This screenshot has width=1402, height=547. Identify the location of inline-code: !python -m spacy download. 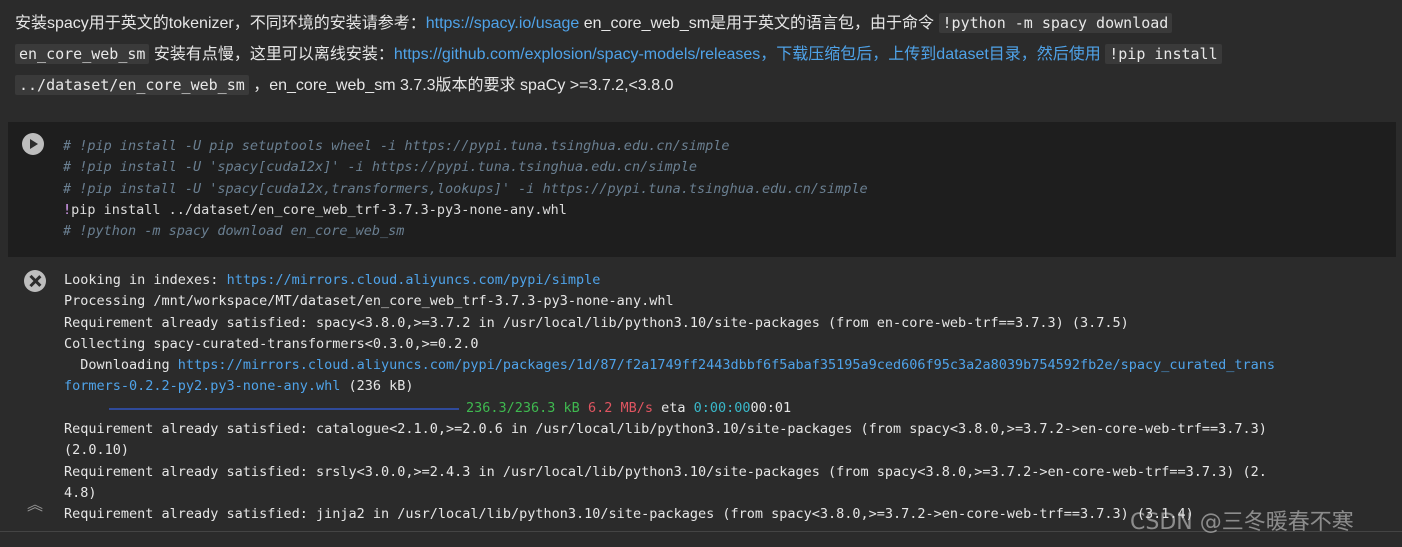
(1055, 23).